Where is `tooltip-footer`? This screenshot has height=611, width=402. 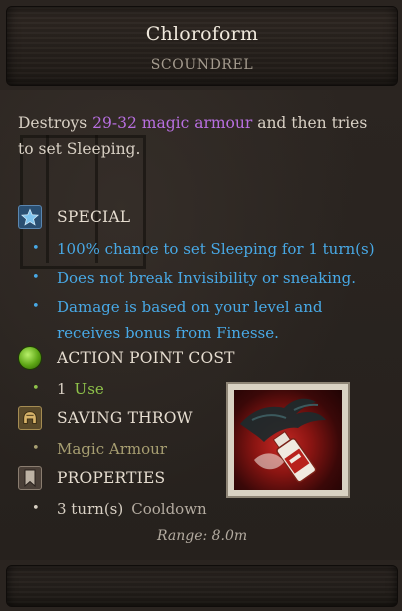
tooltip-footer is located at coordinates (202, 586).